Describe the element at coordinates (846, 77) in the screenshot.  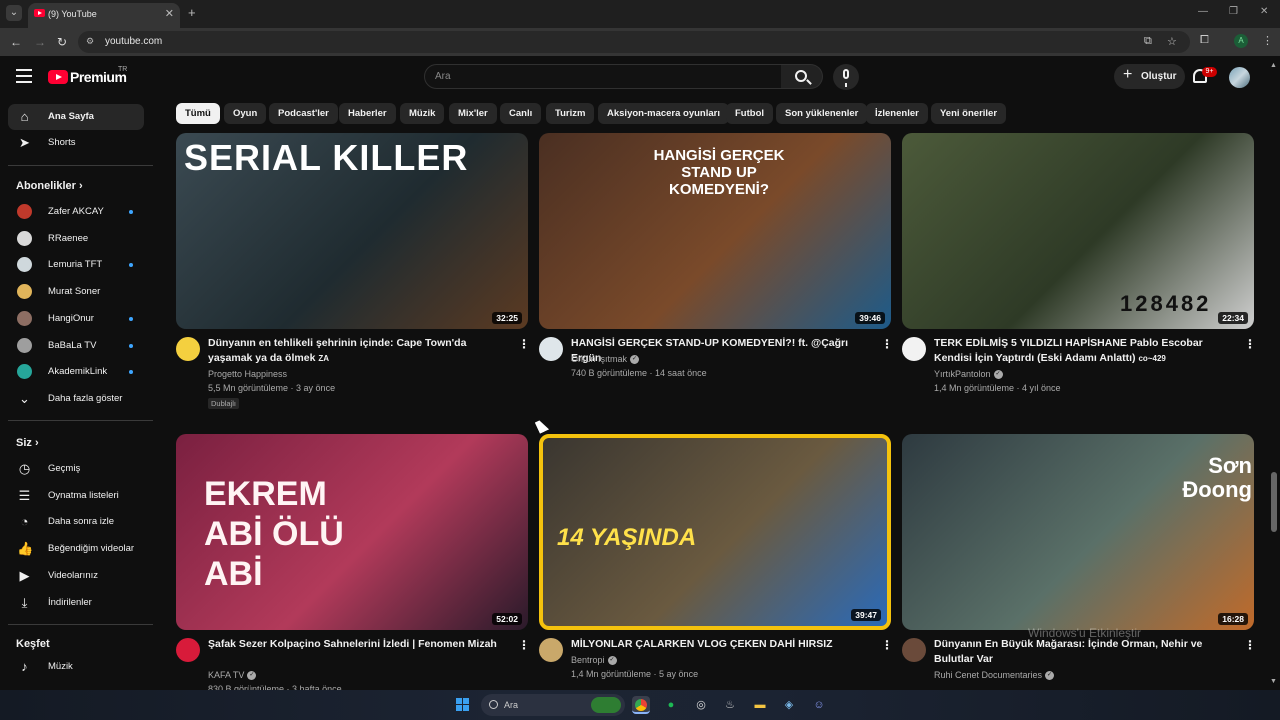
I see `voice-search-button` at that location.